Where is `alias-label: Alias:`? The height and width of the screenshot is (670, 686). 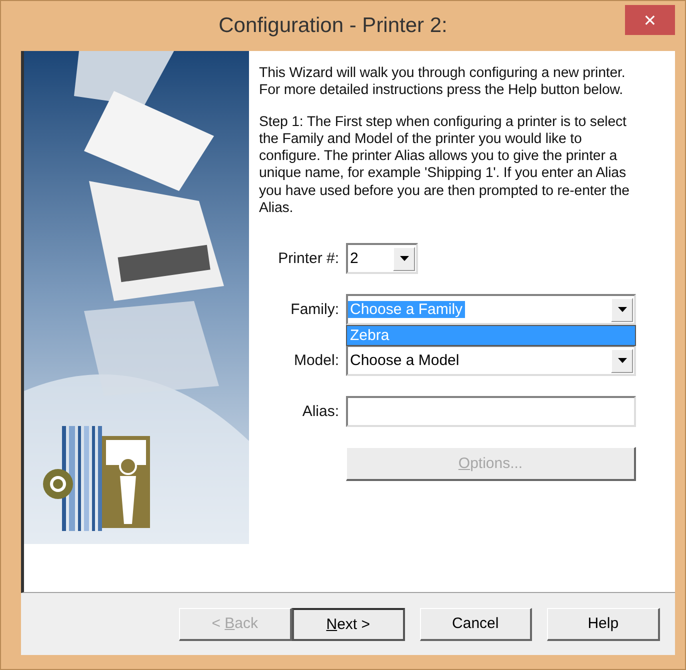
alias-label: Alias: is located at coordinates (320, 411).